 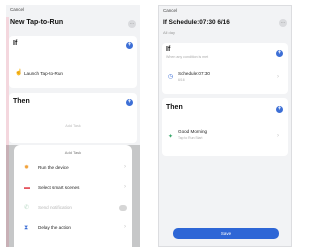 What do you see at coordinates (193, 131) in the screenshot?
I see `action-title: Good Morning` at bounding box center [193, 131].